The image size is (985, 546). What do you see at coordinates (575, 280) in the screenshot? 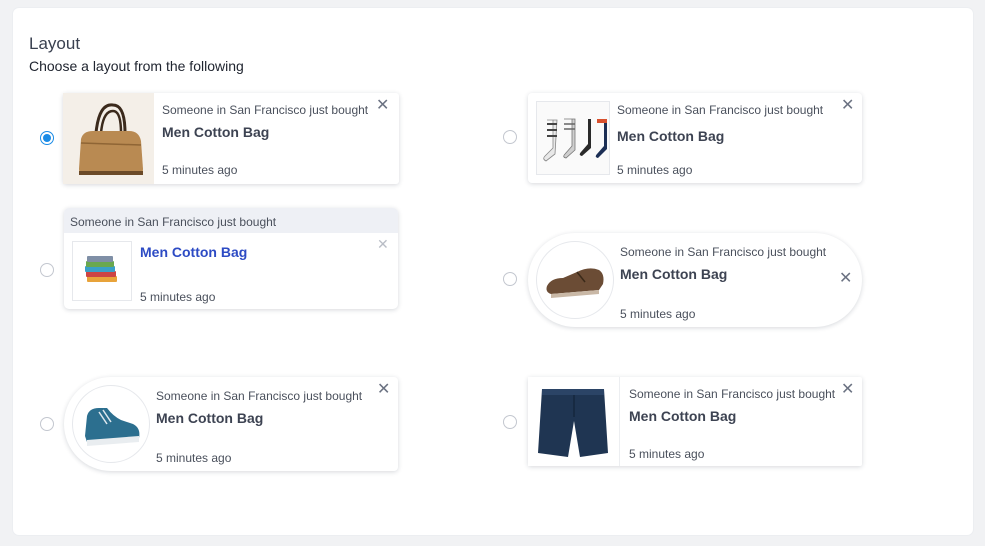
I see `leather-shoe-image` at bounding box center [575, 280].